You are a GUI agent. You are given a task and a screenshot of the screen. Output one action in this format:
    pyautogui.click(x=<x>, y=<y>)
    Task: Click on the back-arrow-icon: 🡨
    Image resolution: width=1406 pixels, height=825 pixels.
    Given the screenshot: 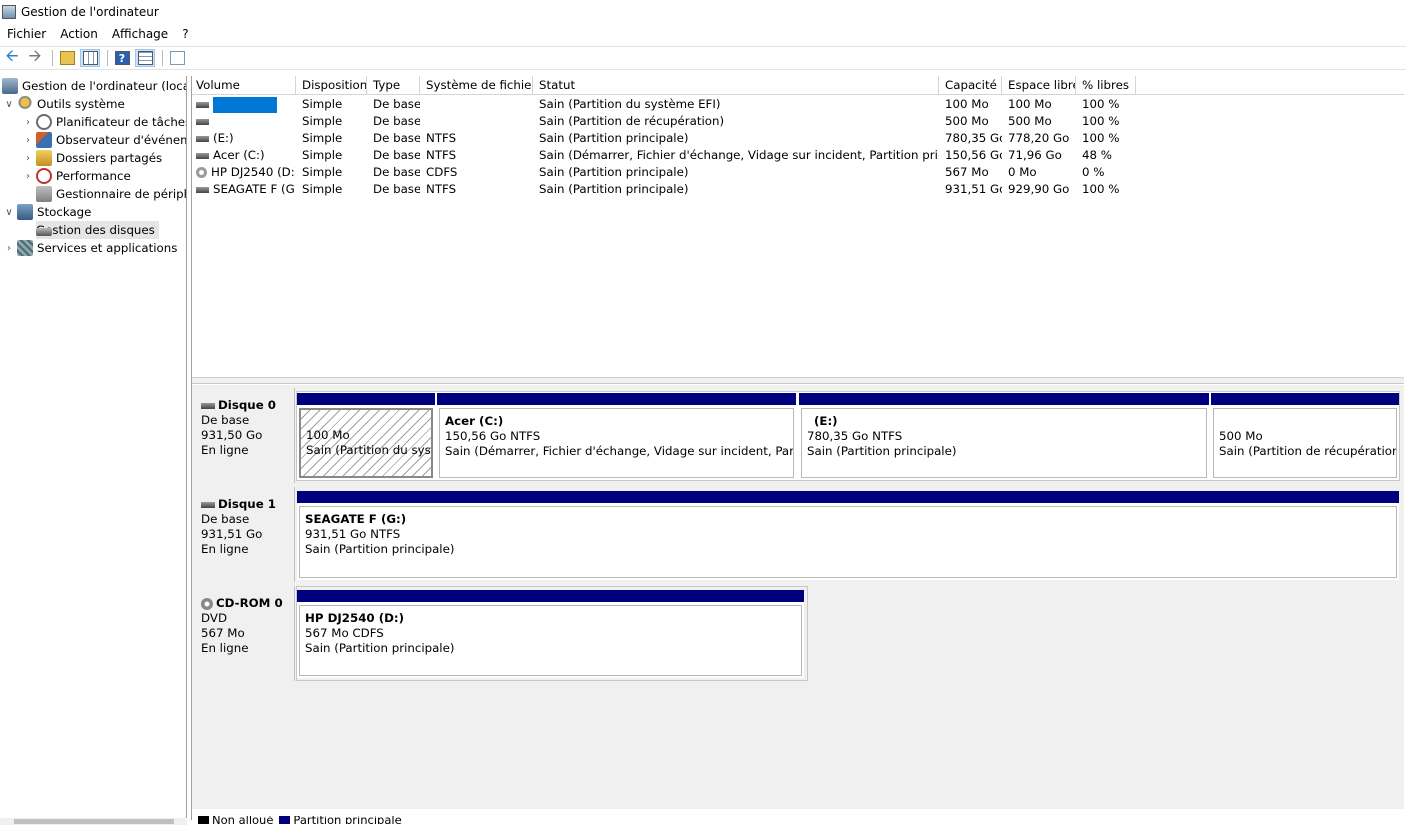 What is the action you would take?
    pyautogui.click(x=12, y=56)
    